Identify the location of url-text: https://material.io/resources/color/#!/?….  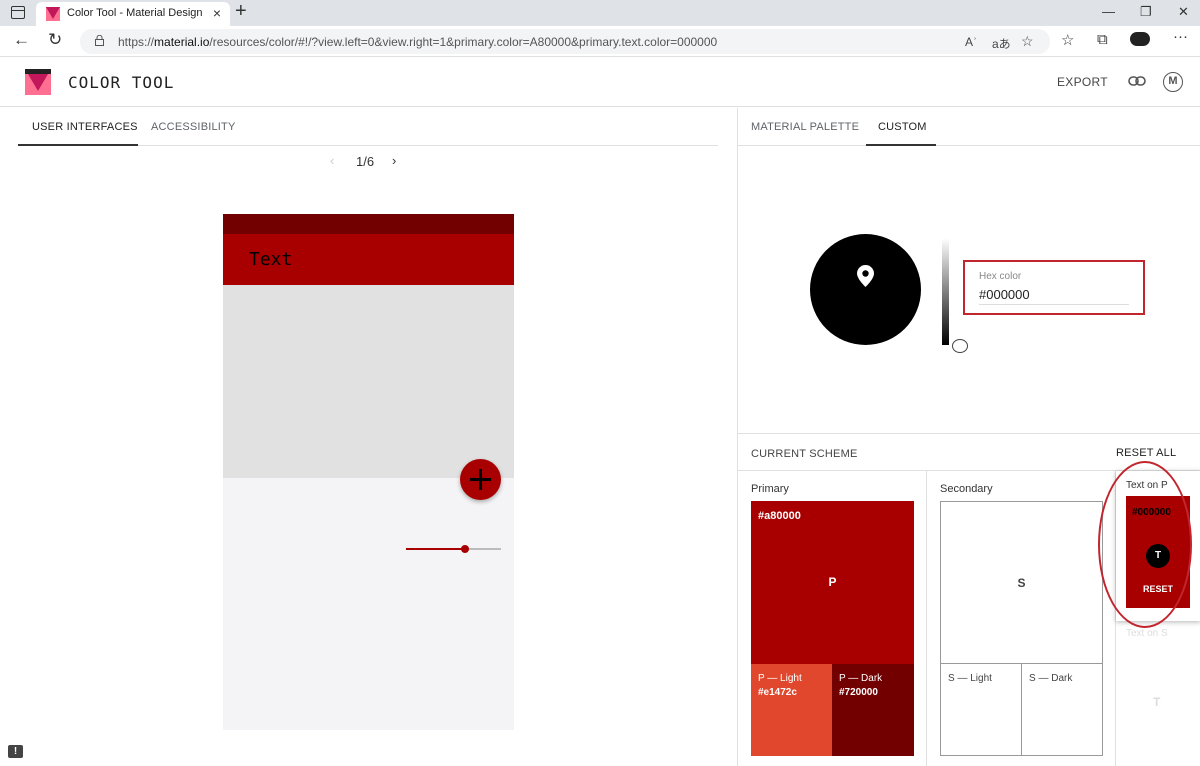
(418, 42).